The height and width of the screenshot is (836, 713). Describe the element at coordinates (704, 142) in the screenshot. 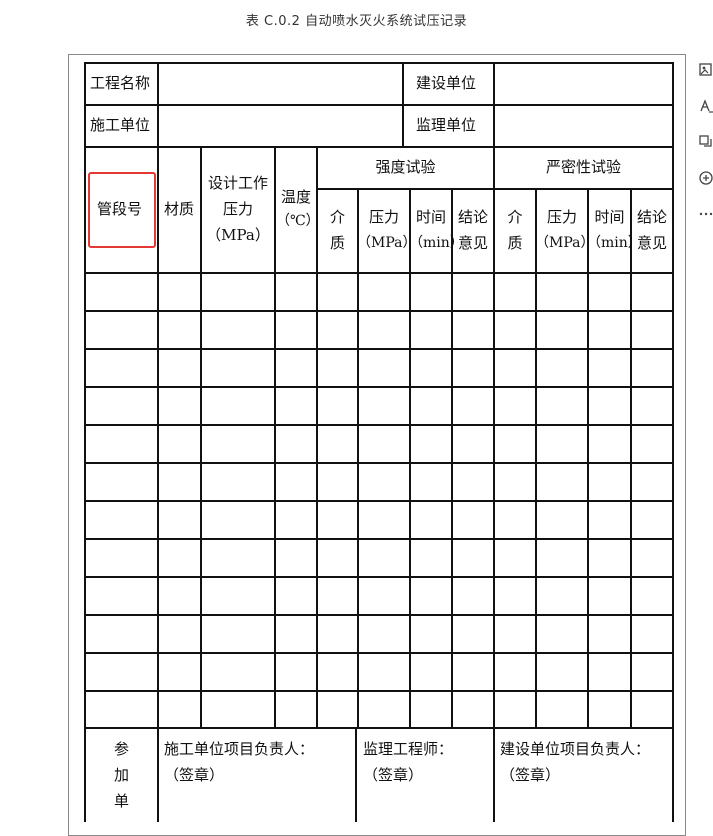

I see `screenshot-icon` at that location.